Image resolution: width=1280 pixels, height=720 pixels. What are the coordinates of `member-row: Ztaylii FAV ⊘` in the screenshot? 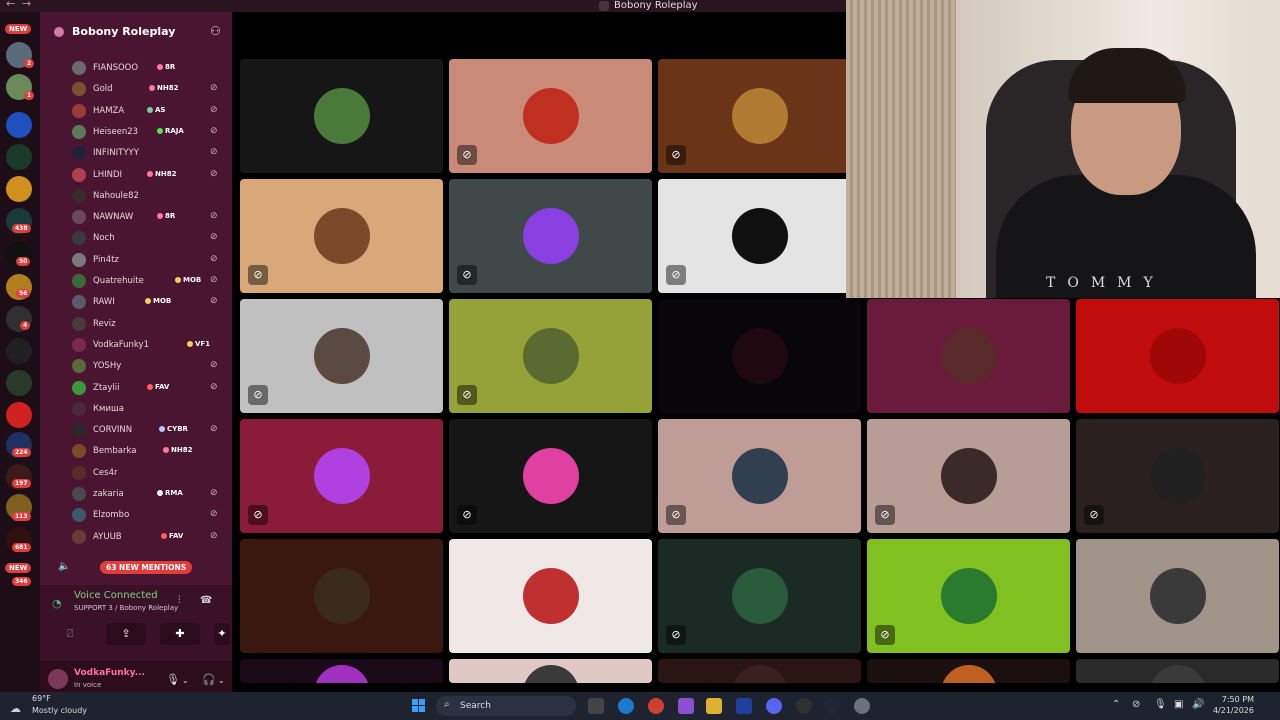 It's located at (147, 388).